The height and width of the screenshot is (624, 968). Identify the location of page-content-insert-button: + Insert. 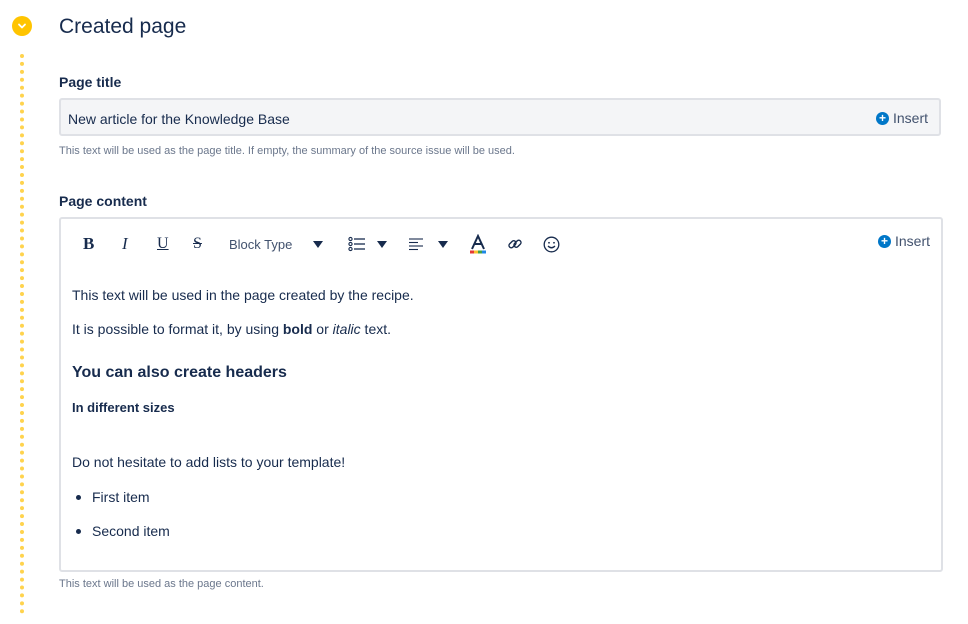
(903, 241).